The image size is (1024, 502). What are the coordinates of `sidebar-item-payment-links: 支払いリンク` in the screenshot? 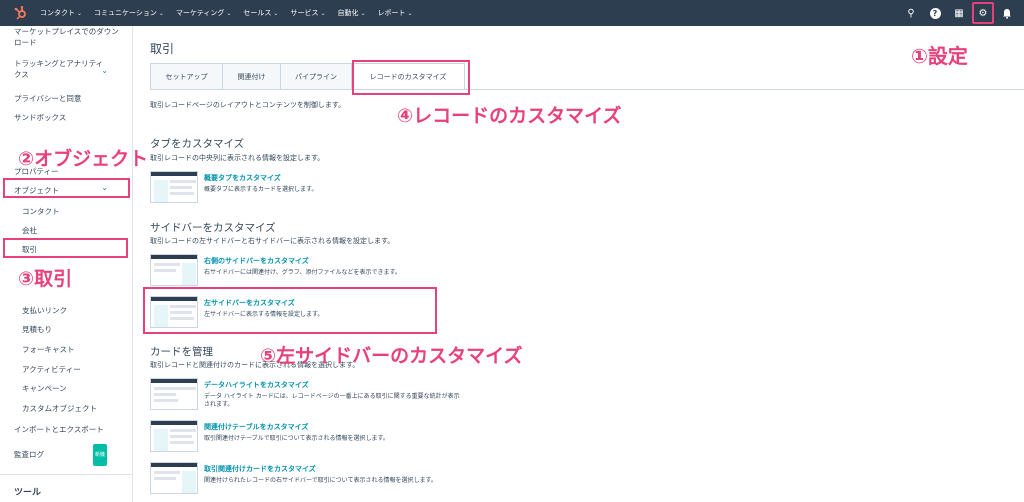 It's located at (77, 310).